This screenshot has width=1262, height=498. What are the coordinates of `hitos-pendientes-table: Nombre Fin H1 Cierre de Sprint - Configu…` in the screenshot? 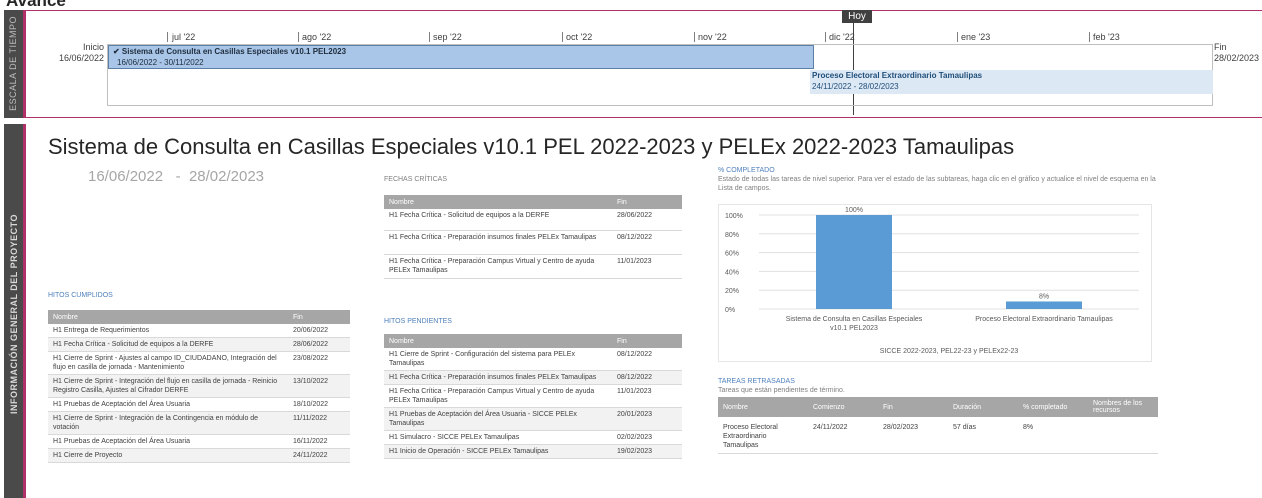 It's located at (533, 396).